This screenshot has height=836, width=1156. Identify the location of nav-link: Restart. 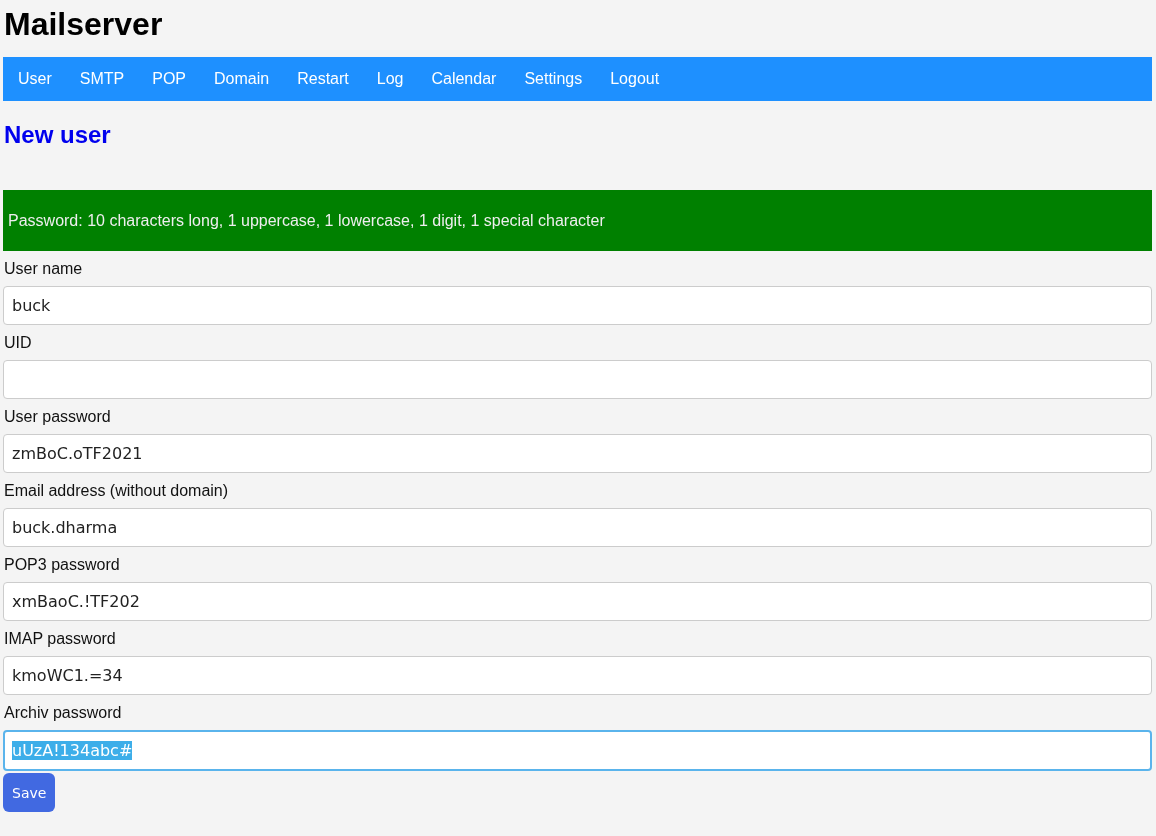
(323, 79).